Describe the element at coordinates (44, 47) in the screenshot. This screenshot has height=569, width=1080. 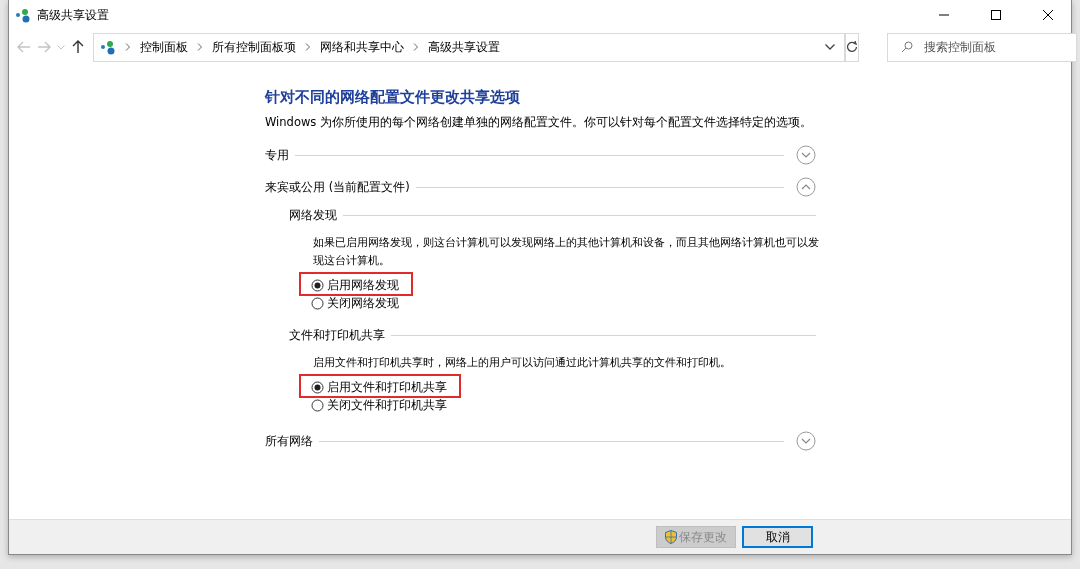
I see `forward-arrow-icon` at that location.